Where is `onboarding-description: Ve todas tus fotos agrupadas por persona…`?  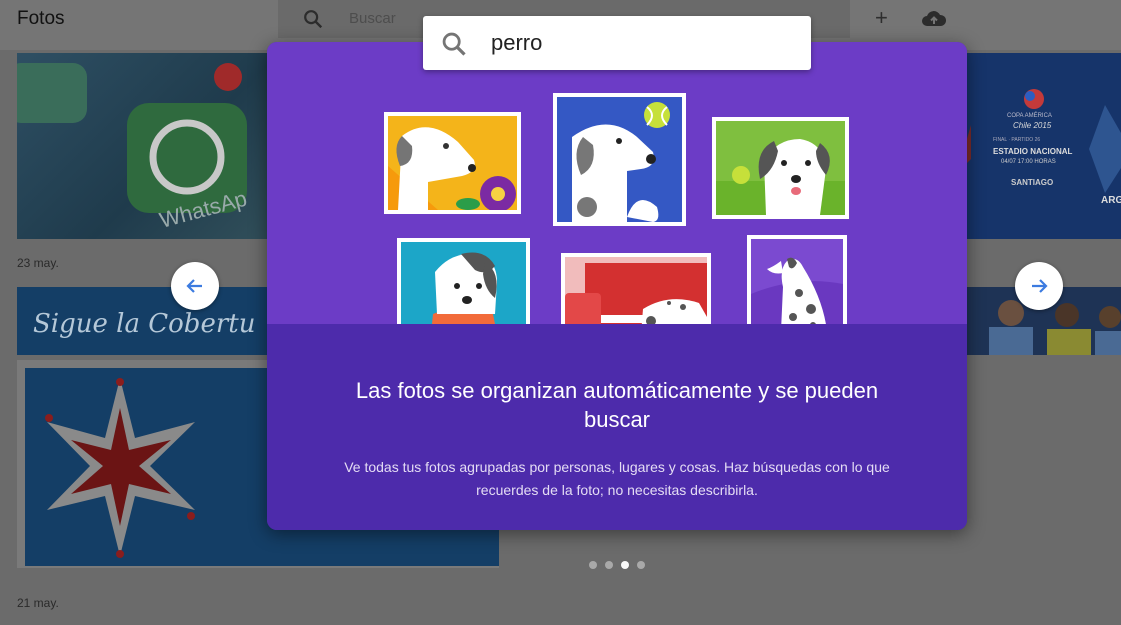
onboarding-description: Ve todas tus fotos agrupadas por persona… is located at coordinates (617, 478).